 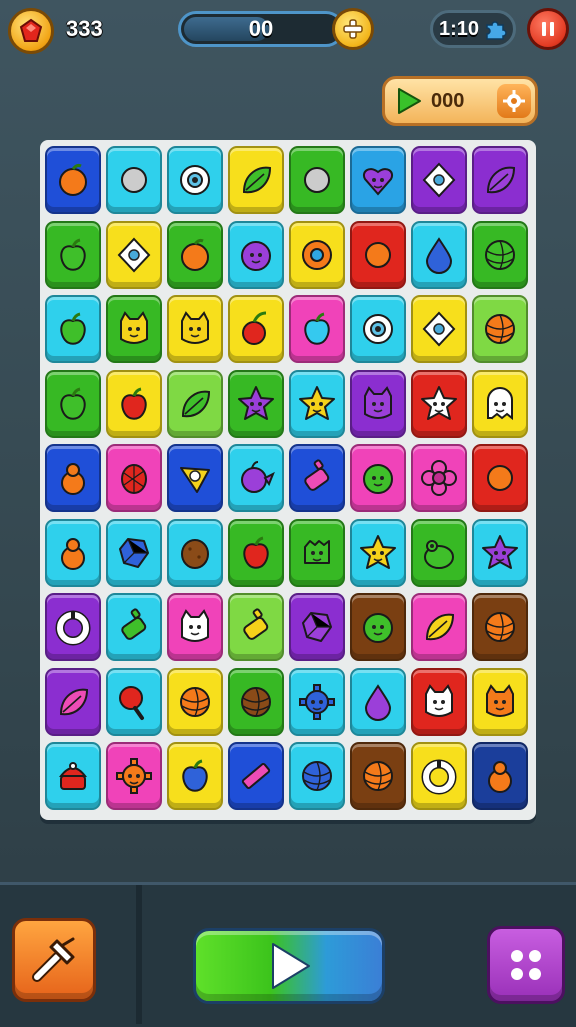 What do you see at coordinates (526, 965) in the screenshot?
I see `menu-button` at bounding box center [526, 965].